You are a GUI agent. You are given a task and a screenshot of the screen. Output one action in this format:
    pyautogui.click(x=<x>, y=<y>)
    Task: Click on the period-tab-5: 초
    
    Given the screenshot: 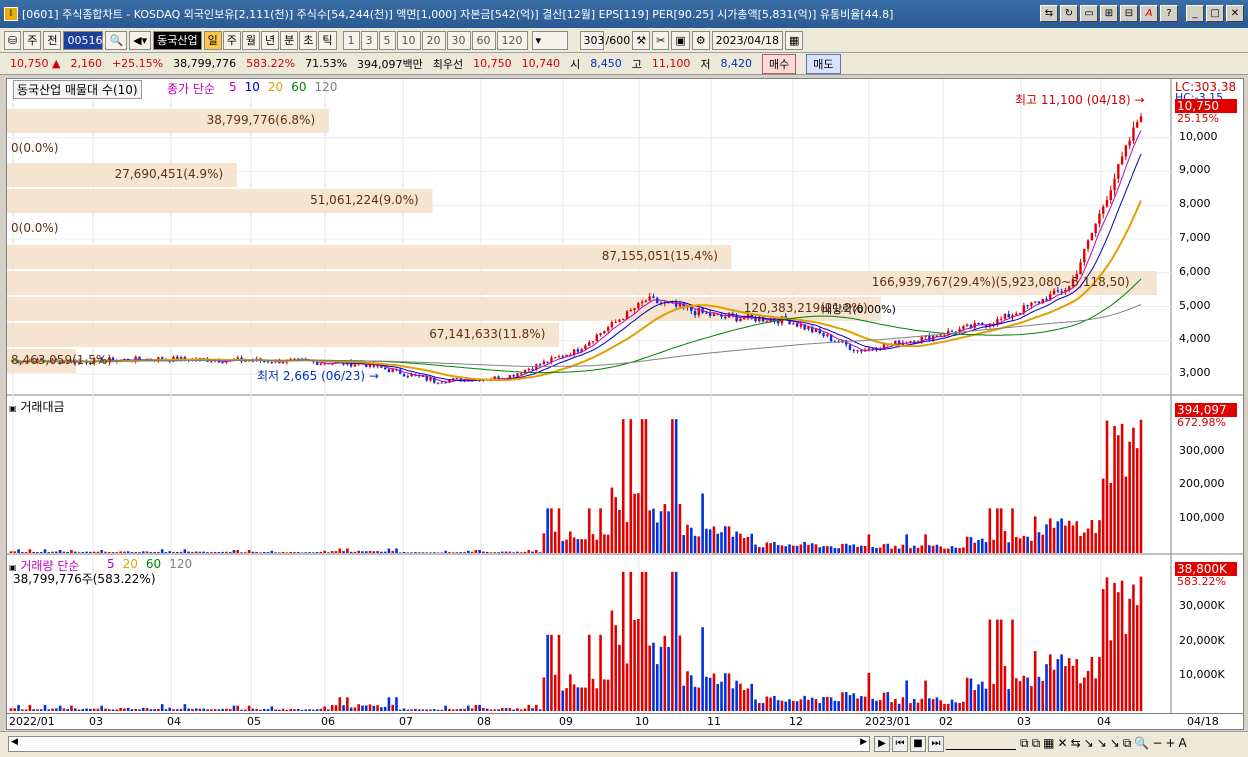 What is the action you would take?
    pyautogui.click(x=308, y=40)
    